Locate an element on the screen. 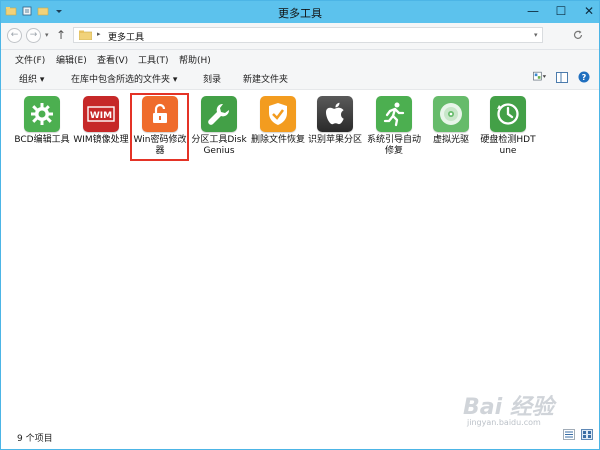  new-folder-button: 新建文件夹 is located at coordinates (265, 78).